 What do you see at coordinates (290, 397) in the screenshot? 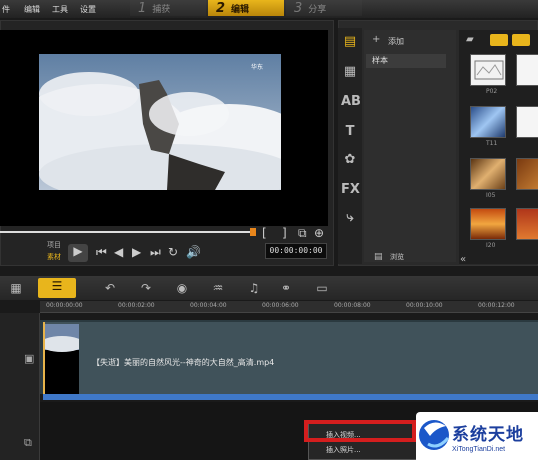
I see `clip-bar` at bounding box center [290, 397].